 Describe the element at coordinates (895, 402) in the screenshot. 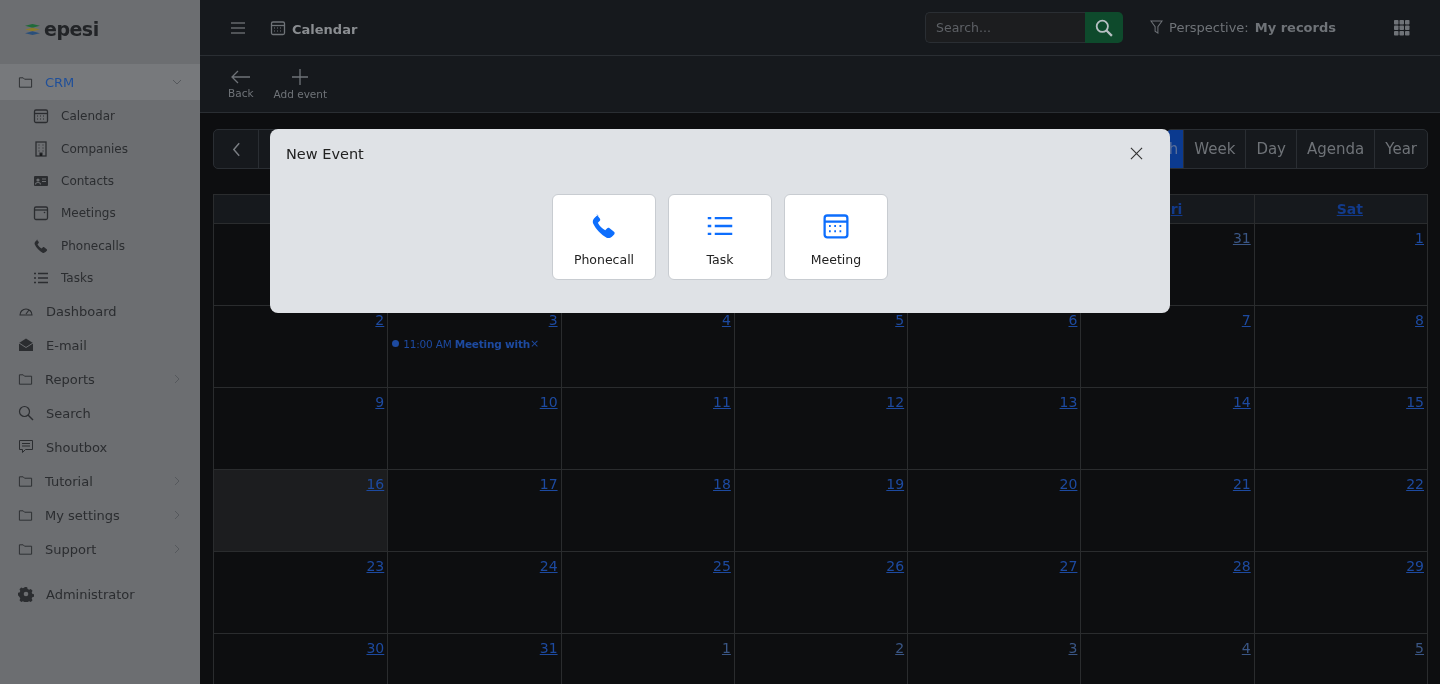

I see `day-number: 12` at that location.